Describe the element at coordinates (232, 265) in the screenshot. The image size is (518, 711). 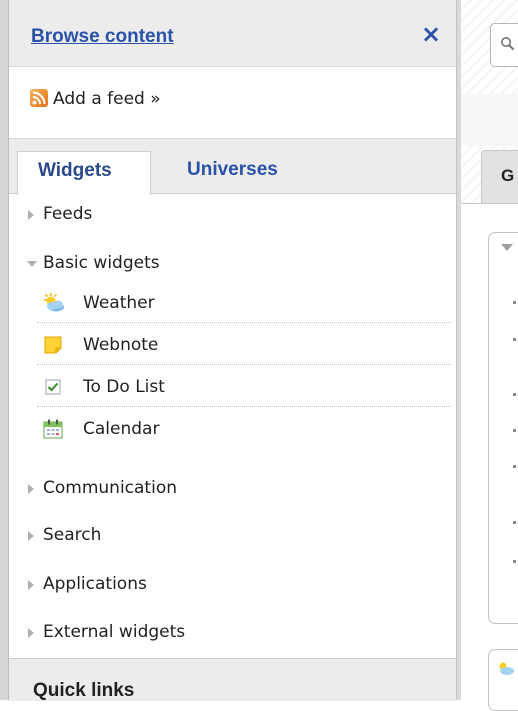
I see `category-basic-widgets: Basic widgets` at that location.